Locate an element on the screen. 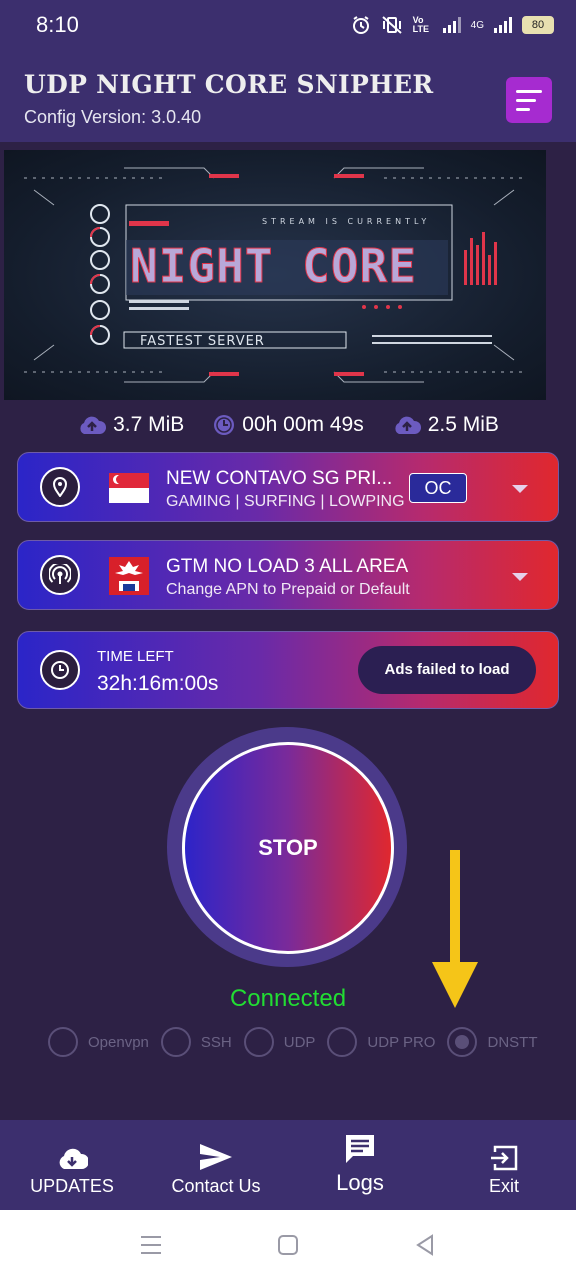 The width and height of the screenshot is (576, 1280). upload-value: 3.7 MiB is located at coordinates (149, 424).